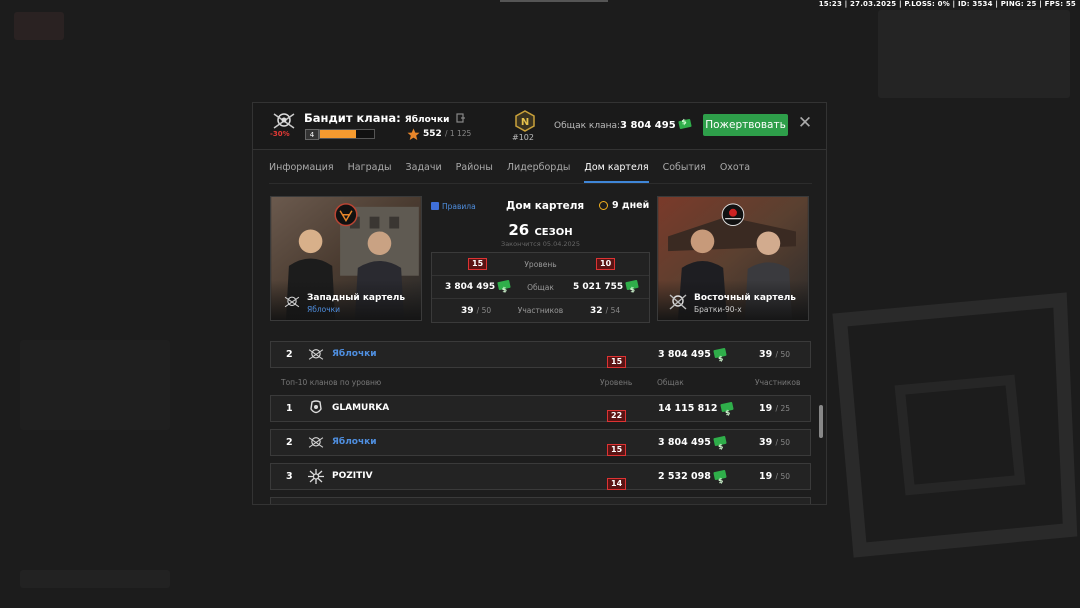  What do you see at coordinates (539, 170) in the screenshot?
I see `tab-leaderboards: Лидерборды` at bounding box center [539, 170].